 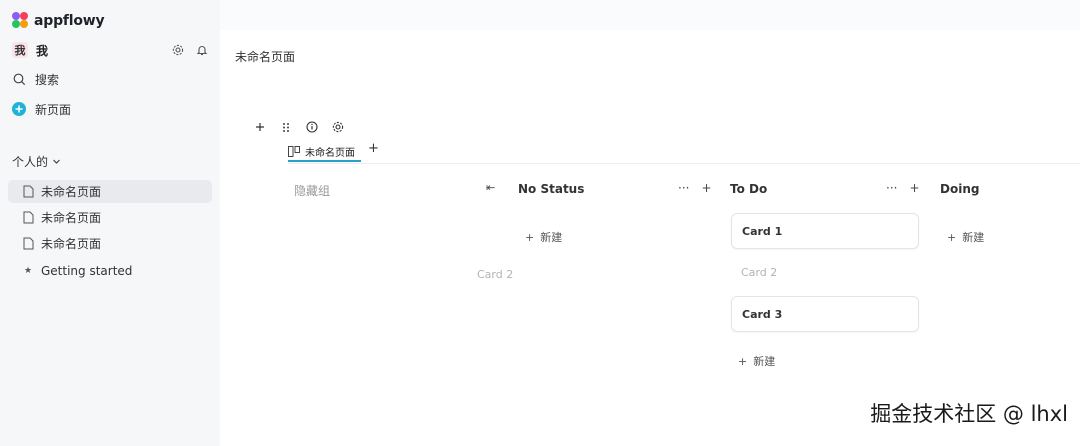 What do you see at coordinates (265, 57) in the screenshot?
I see `page-title: 未命名页面` at bounding box center [265, 57].